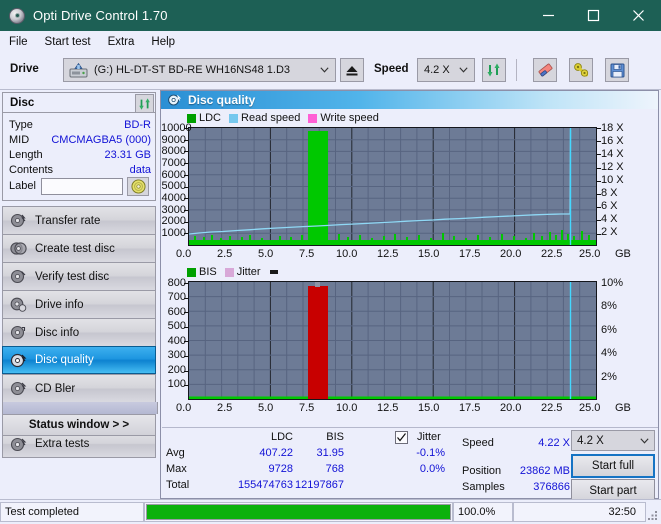 This screenshot has height=524, width=661. Describe the element at coordinates (318, 342) in the screenshot. I see `bis-spike` at that location.